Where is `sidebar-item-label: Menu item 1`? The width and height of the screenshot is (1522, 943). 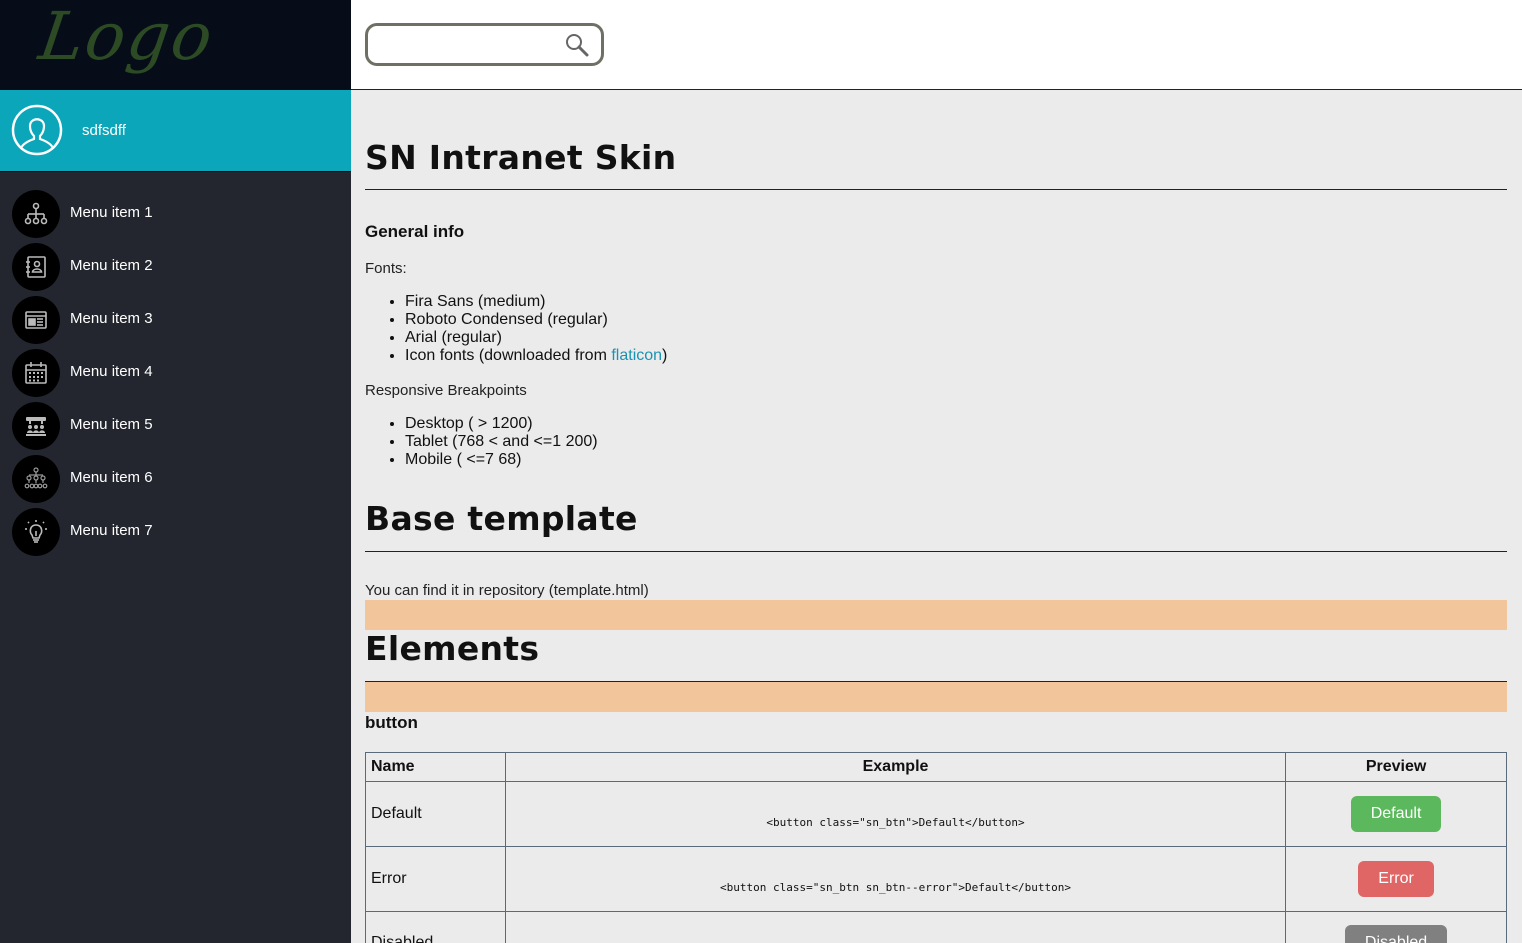
sidebar-item-label: Menu item 1 is located at coordinates (111, 212).